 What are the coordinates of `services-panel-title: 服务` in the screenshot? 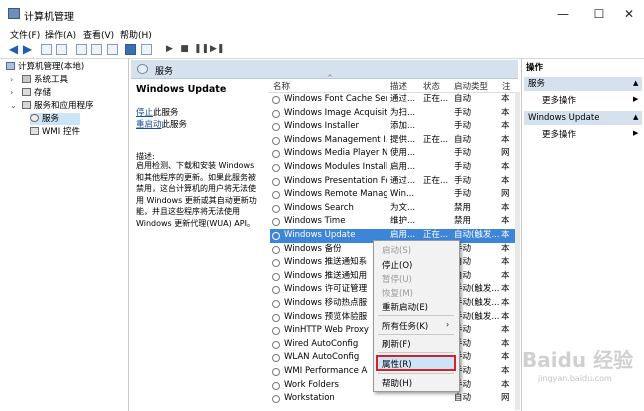 It's located at (164, 72).